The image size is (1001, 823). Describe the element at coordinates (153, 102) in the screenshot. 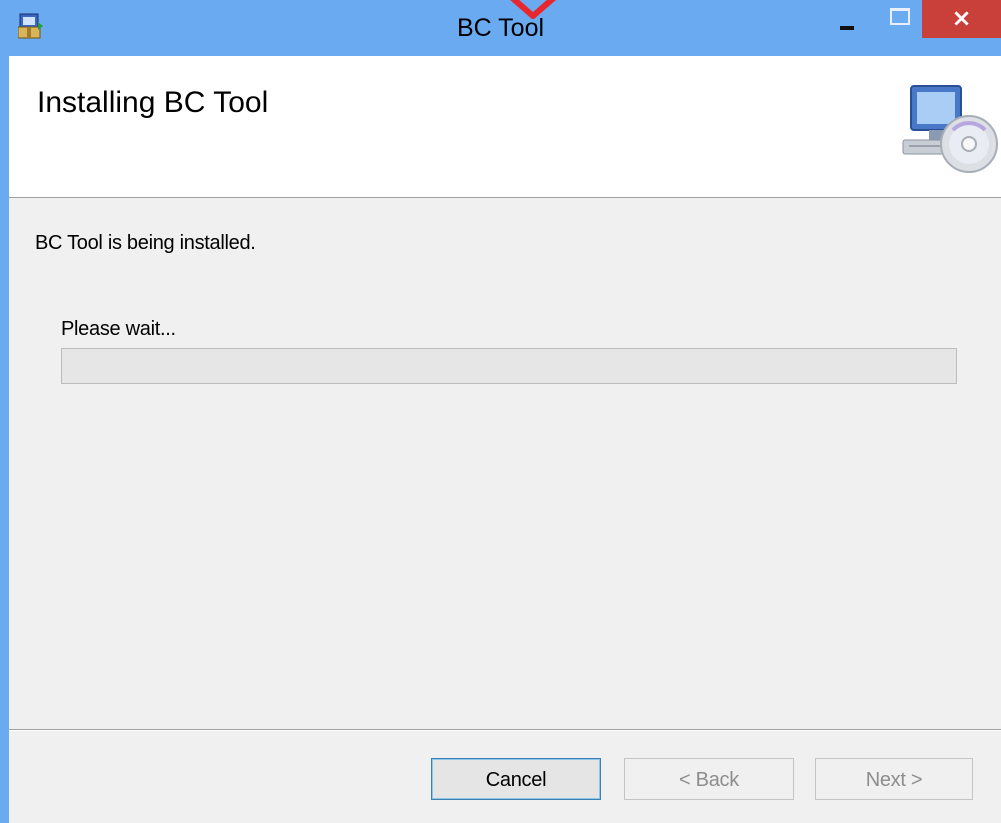

I see `page-title: Installing BC Tool` at that location.